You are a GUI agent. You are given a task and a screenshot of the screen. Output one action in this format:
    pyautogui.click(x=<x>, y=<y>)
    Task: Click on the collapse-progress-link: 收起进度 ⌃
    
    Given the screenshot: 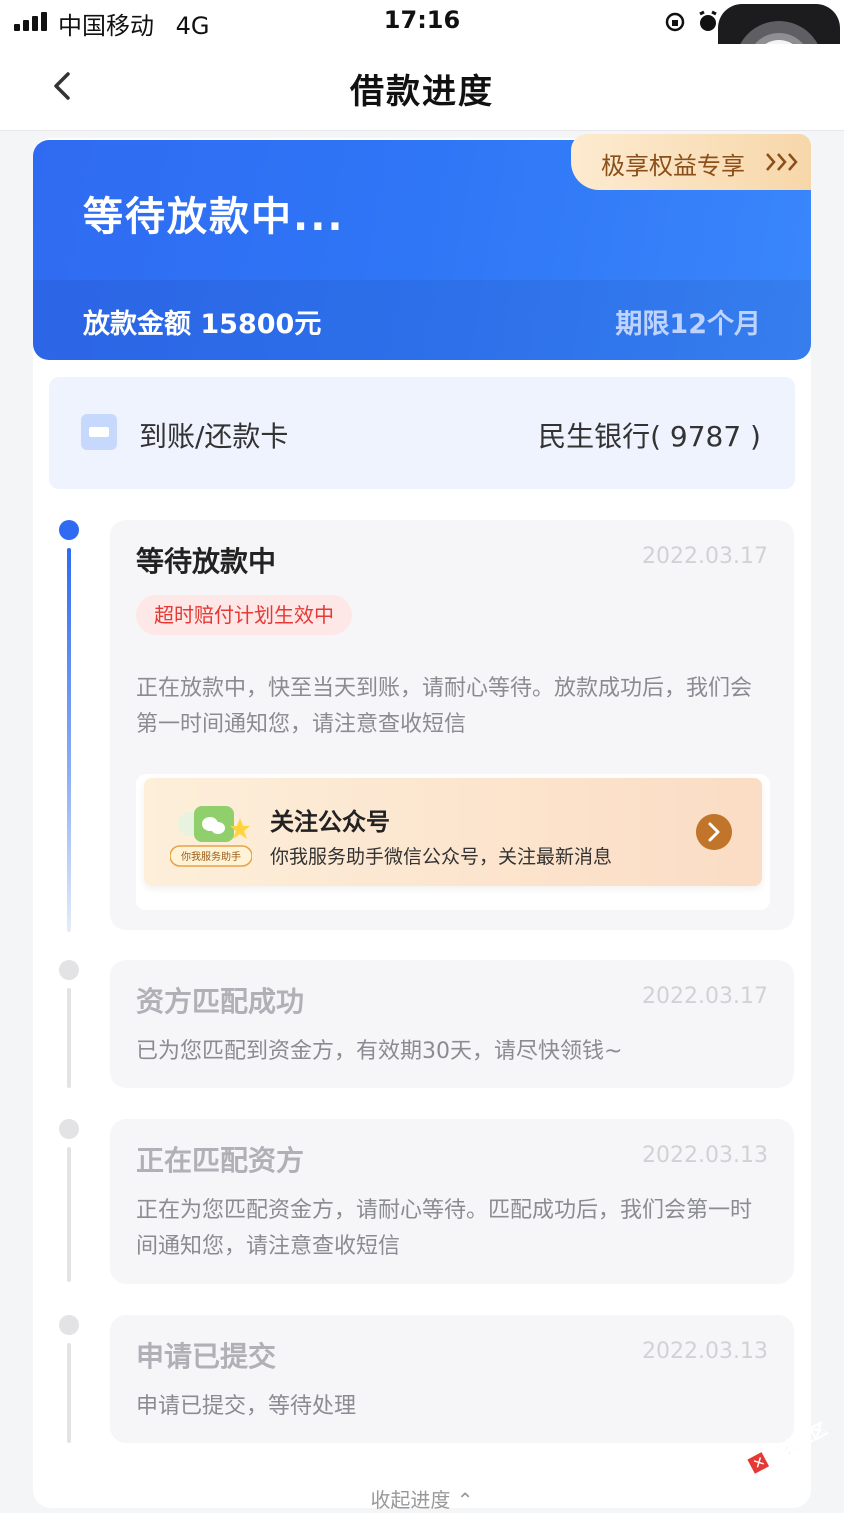 What is the action you would take?
    pyautogui.click(x=422, y=1498)
    